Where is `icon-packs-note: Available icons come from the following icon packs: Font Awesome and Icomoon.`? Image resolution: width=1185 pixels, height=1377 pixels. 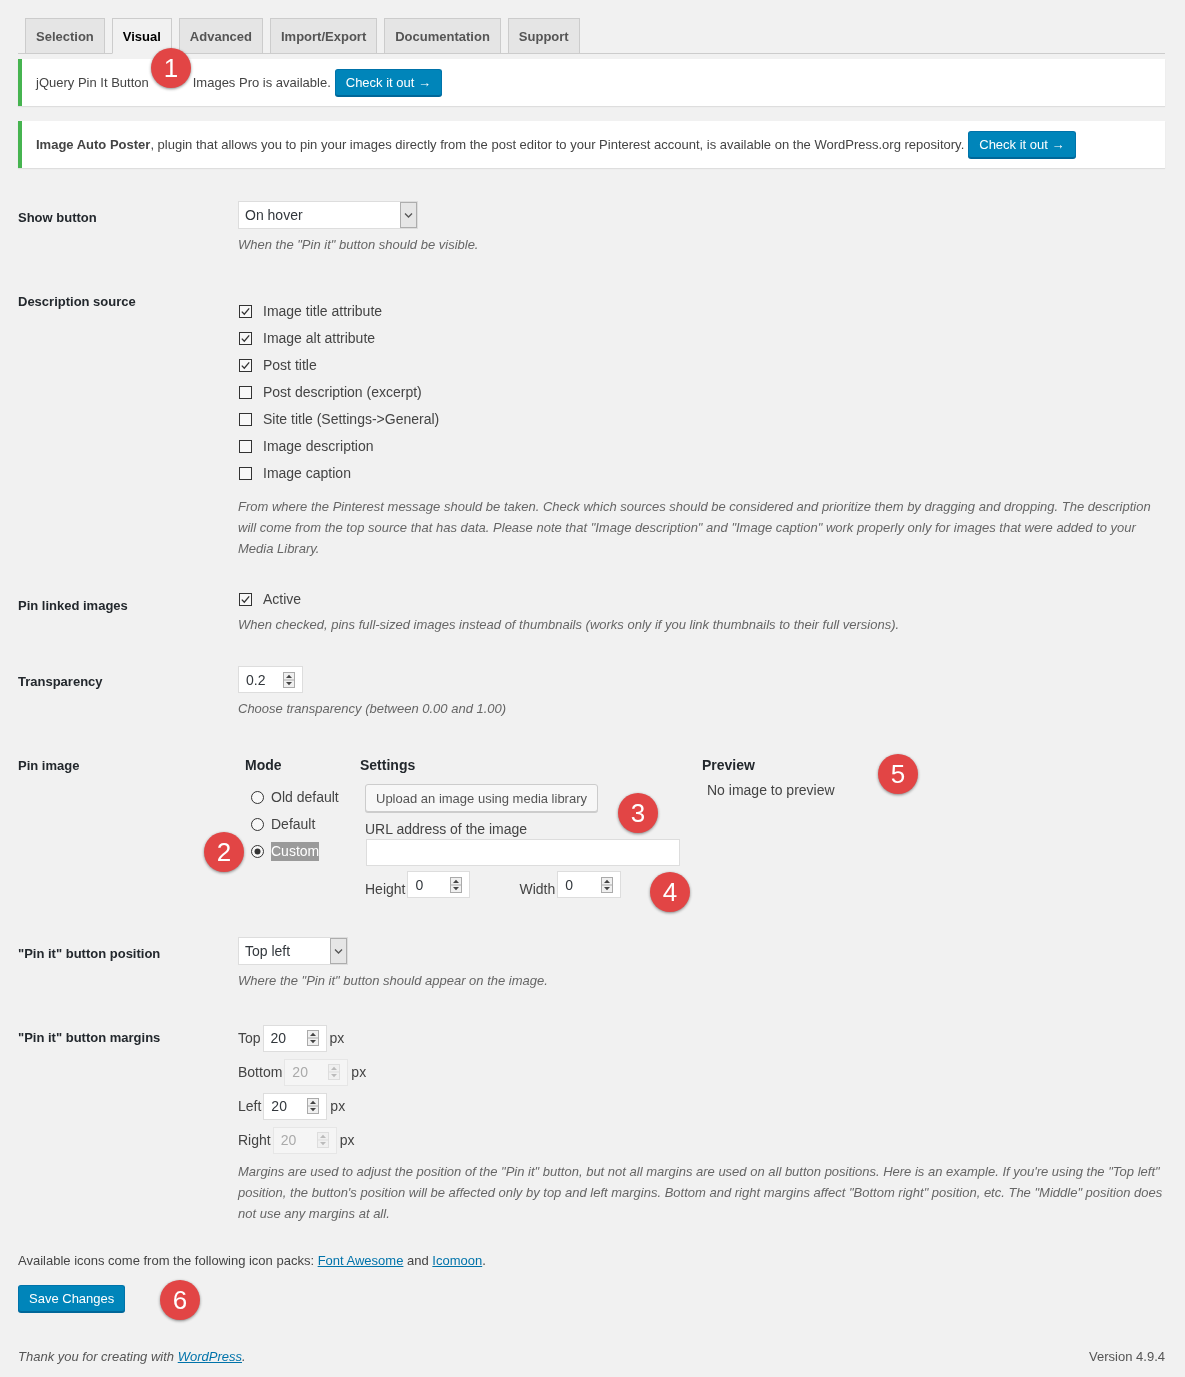
icon-packs-note: Available icons come from the following icon packs: Font Awesome and Icomoon. is located at coordinates (252, 1261).